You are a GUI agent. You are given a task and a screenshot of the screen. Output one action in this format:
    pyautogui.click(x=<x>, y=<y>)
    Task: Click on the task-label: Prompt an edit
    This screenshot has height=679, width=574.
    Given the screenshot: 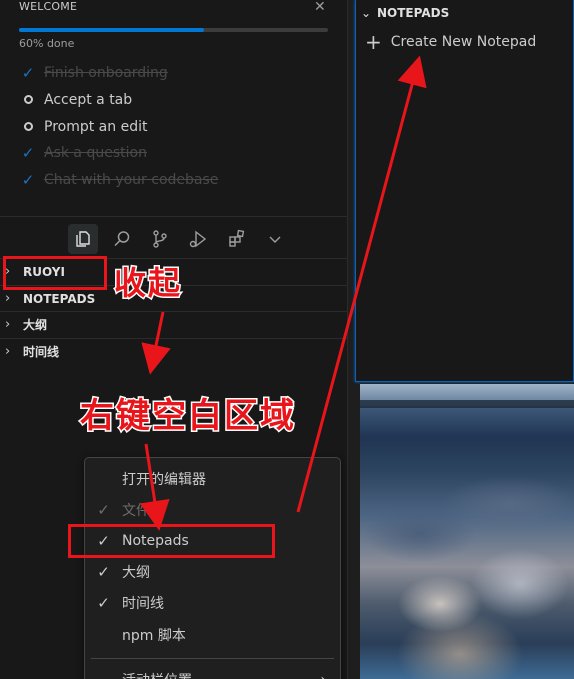 What is the action you would take?
    pyautogui.click(x=96, y=127)
    